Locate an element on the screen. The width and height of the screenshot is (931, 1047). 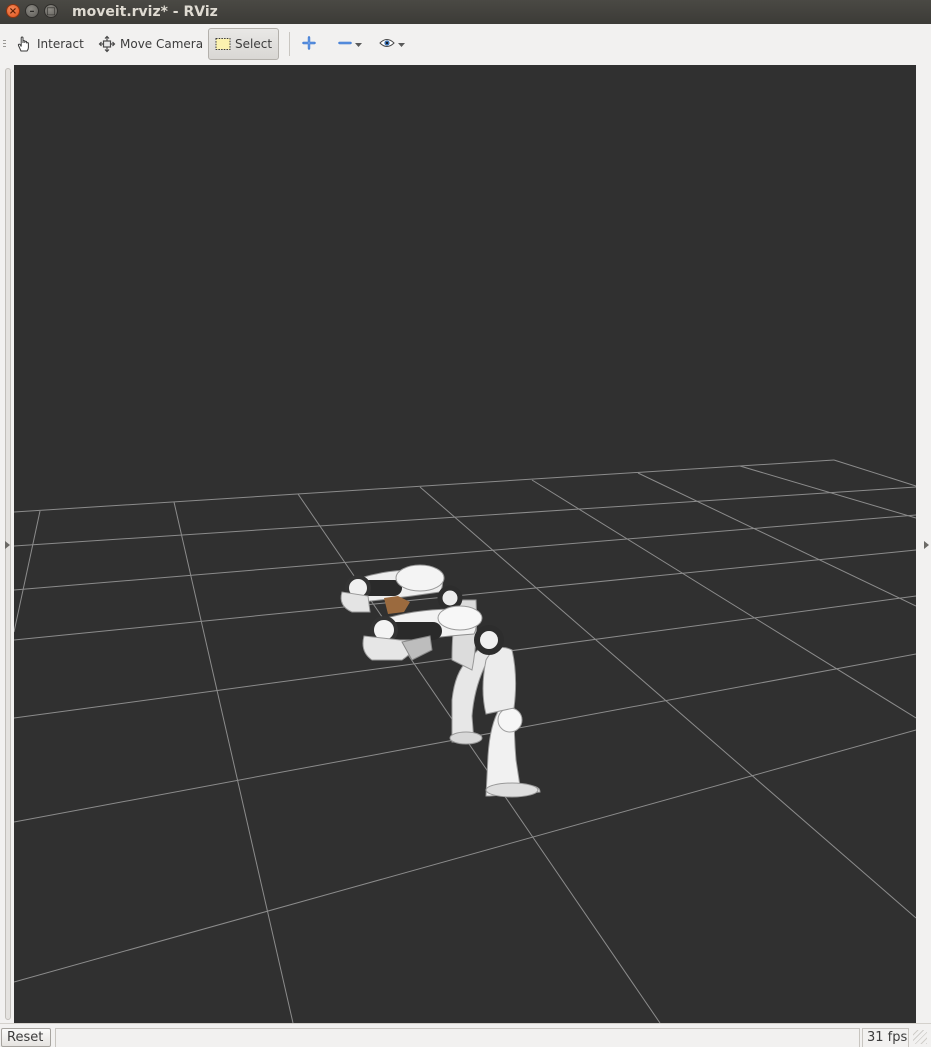
eye-icon is located at coordinates (387, 44).